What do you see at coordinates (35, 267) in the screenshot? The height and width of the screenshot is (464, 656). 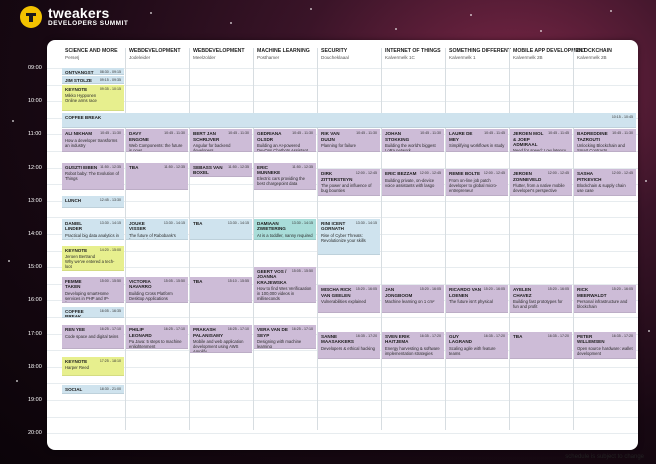 I see `time-label: 15:00` at bounding box center [35, 267].